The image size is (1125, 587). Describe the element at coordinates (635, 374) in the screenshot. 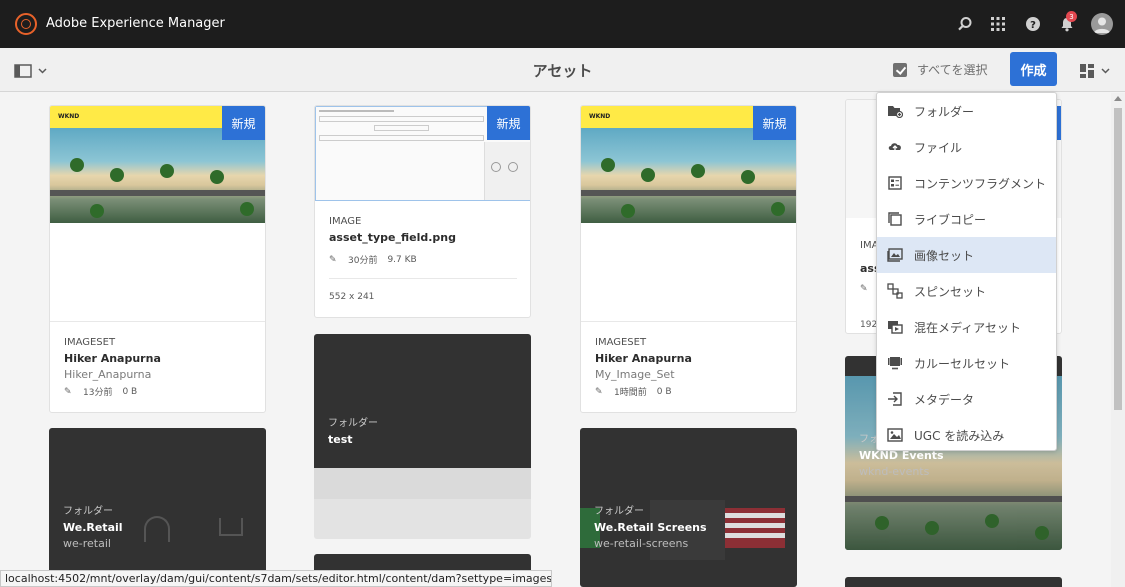

I see `asset-name: My_Image_Set` at that location.